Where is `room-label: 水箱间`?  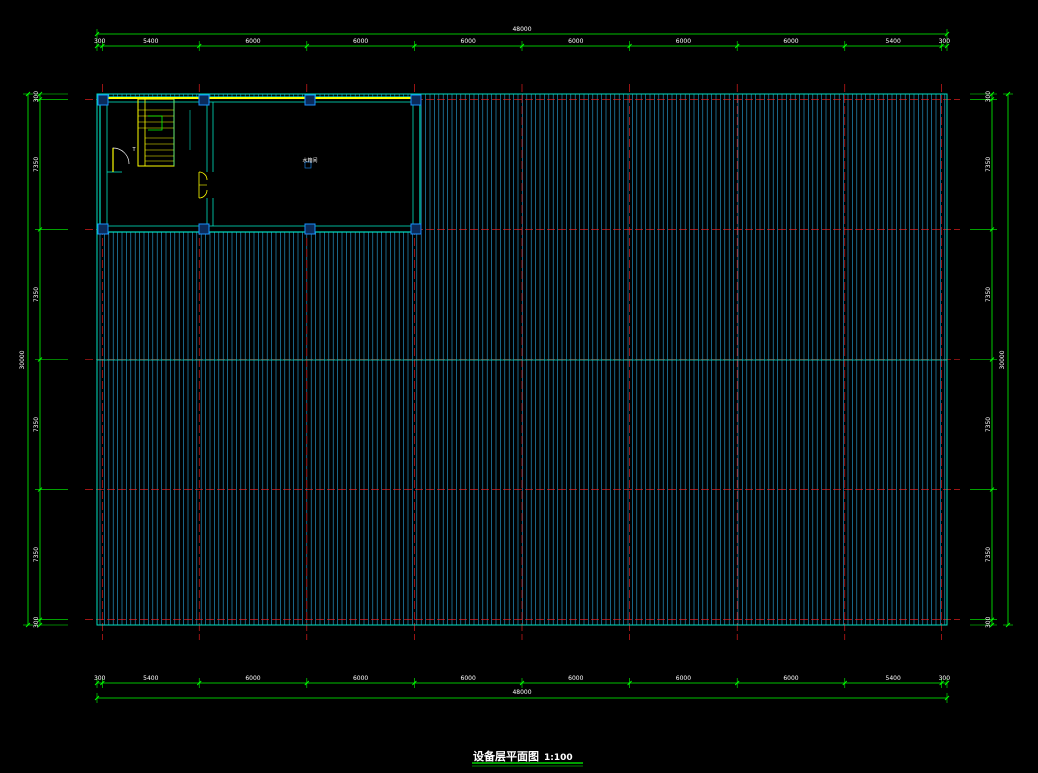
room-label: 水箱间 is located at coordinates (309, 160).